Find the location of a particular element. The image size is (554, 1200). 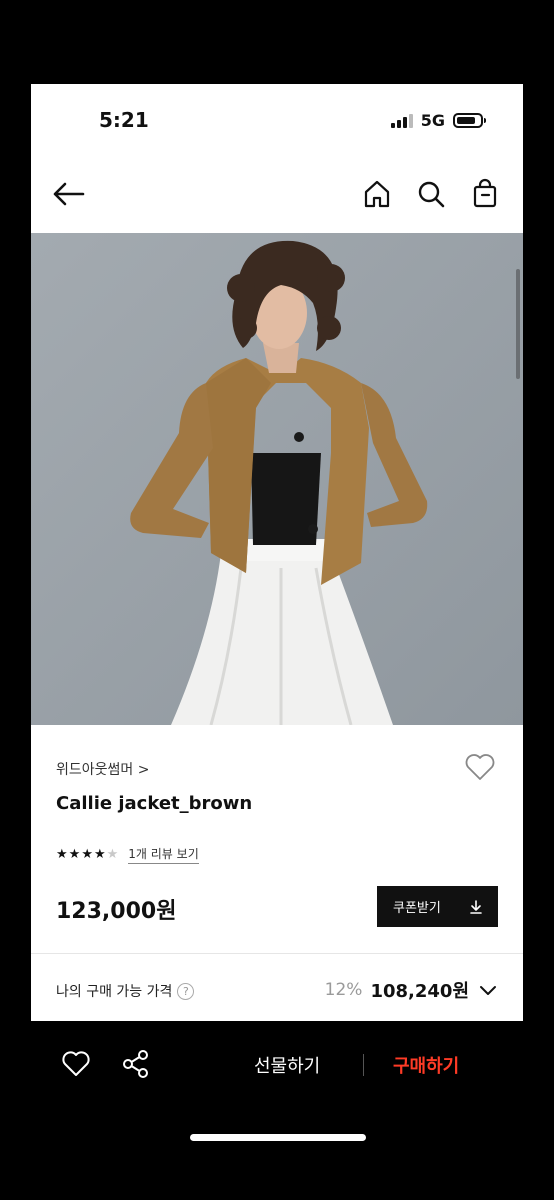

wishlist-heart-icon is located at coordinates (480, 767).